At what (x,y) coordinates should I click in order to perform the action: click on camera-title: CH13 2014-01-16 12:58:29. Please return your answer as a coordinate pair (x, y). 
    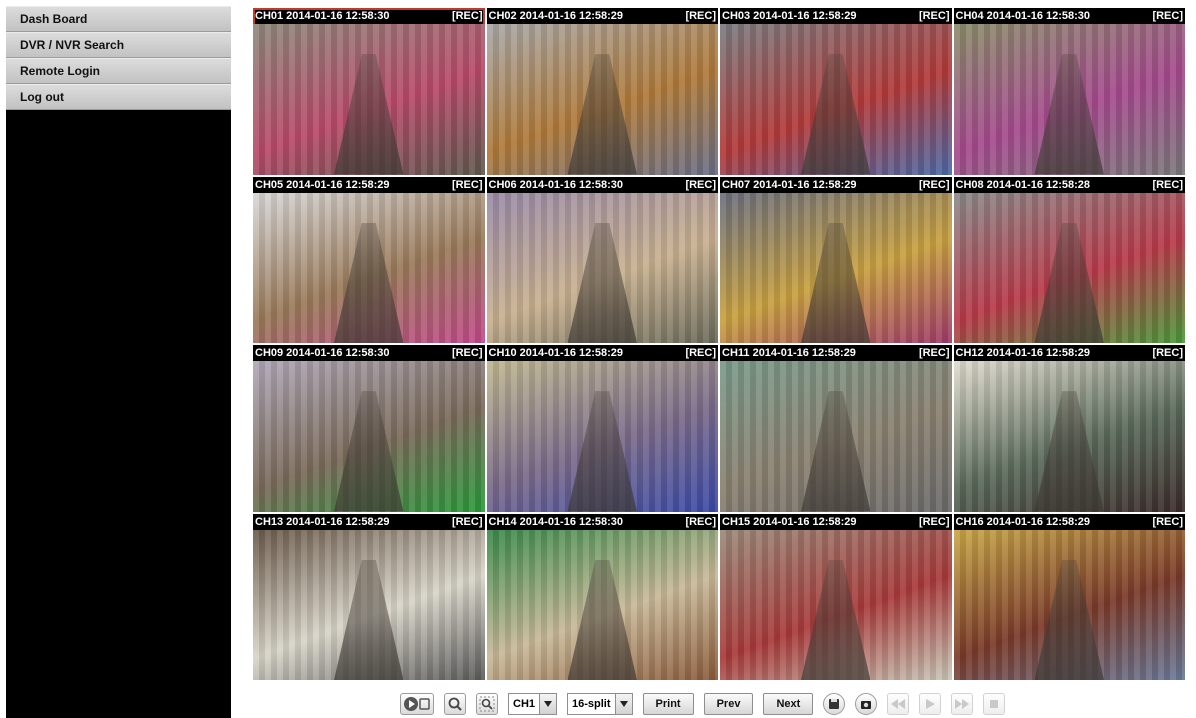
    Looking at the image, I should click on (322, 521).